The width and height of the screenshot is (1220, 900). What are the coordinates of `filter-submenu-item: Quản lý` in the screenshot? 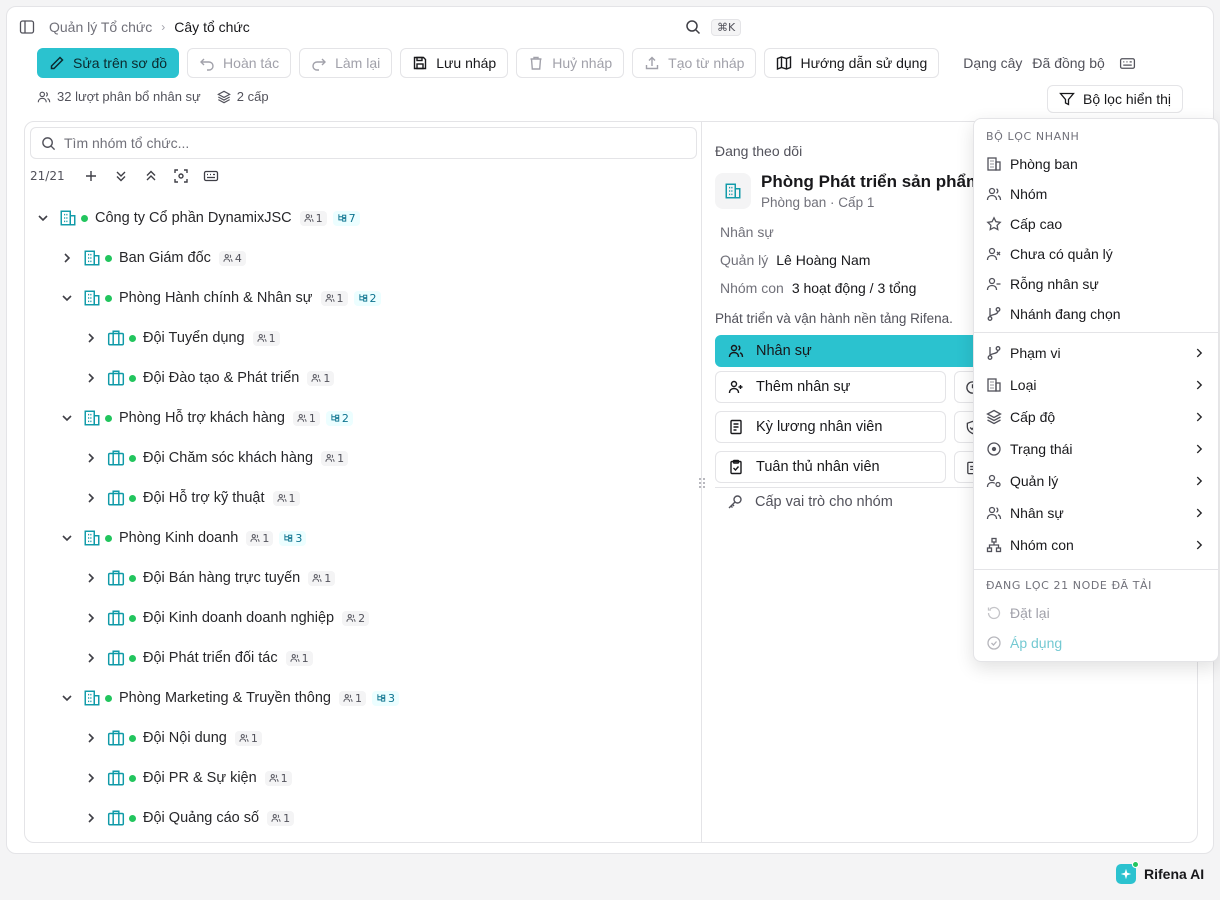 It's located at (1096, 481).